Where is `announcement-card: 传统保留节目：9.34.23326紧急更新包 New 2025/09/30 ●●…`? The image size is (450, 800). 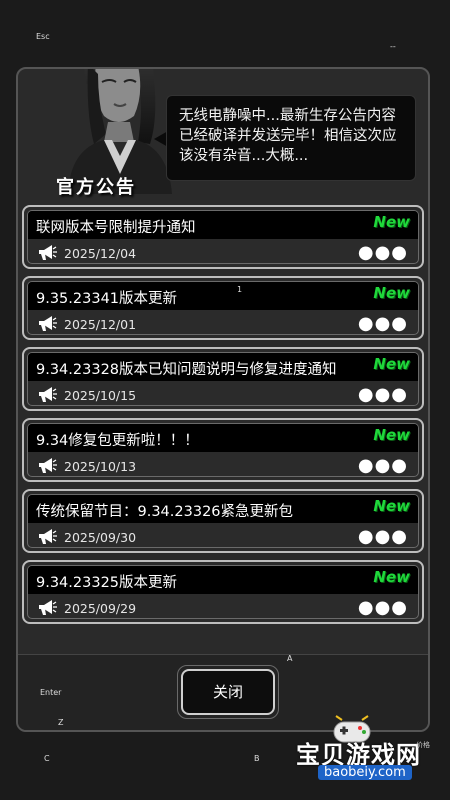 announcement-card: 传统保留节目：9.34.23326紧急更新包 New 2025/09/30 ●●… is located at coordinates (223, 521).